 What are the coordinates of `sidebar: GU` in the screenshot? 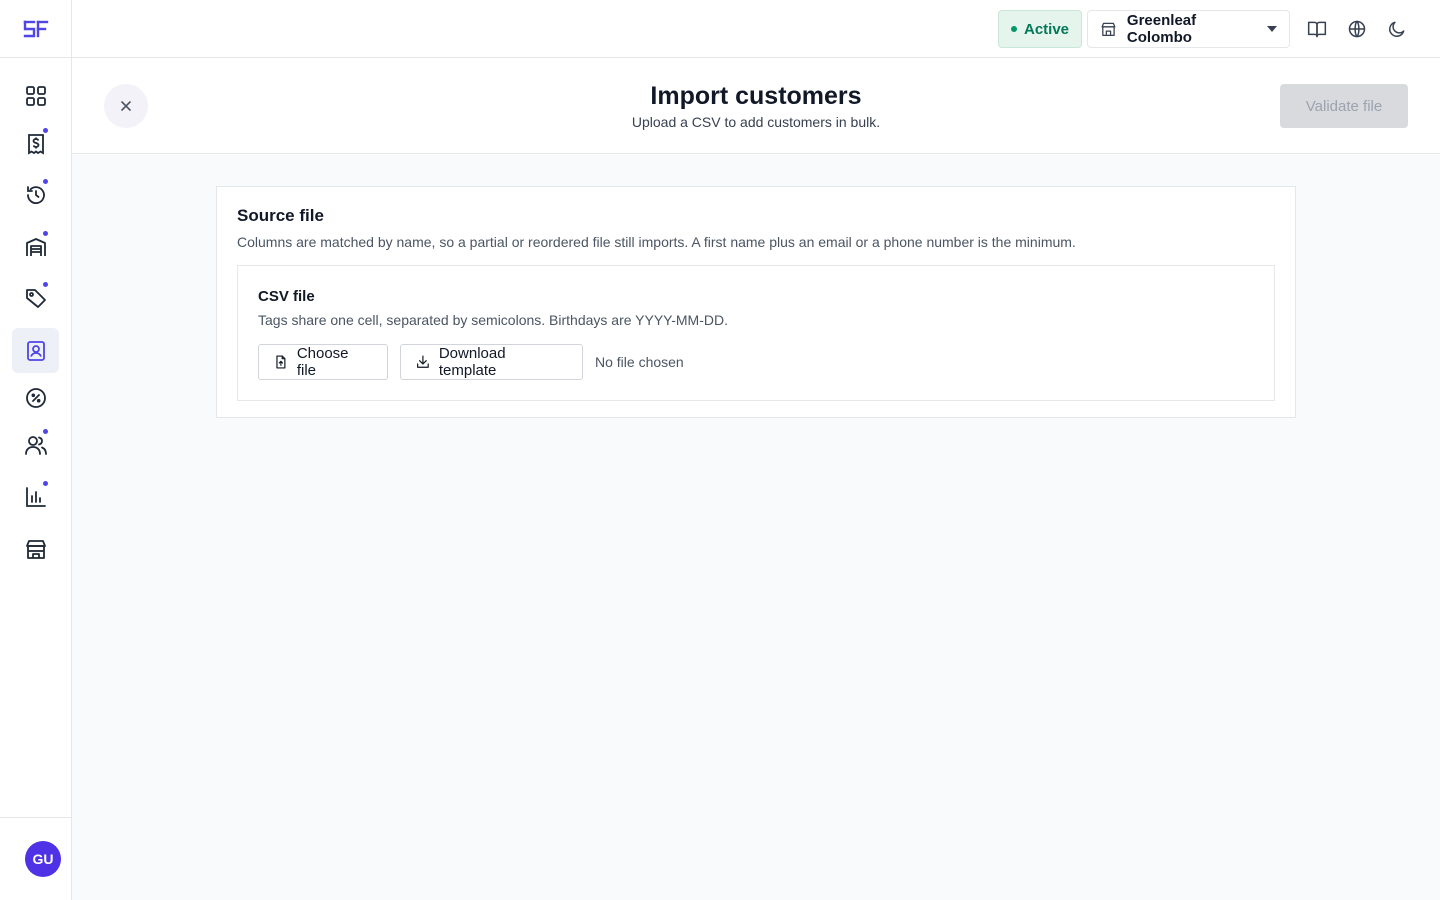 It's located at (36, 450).